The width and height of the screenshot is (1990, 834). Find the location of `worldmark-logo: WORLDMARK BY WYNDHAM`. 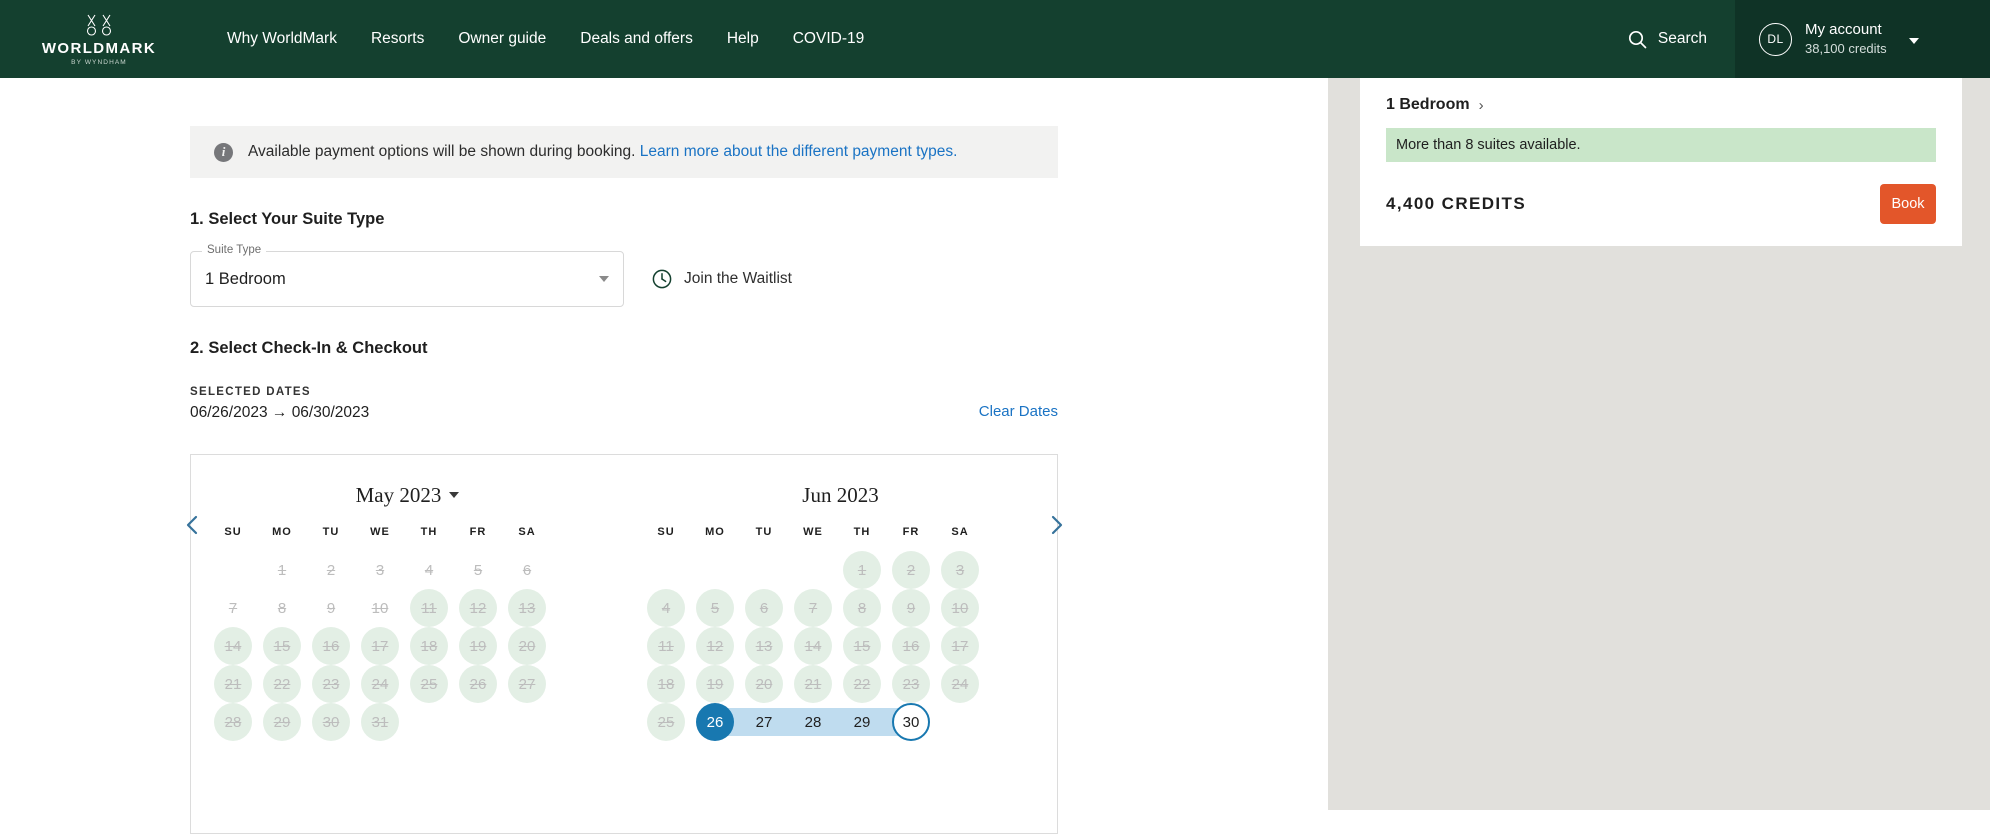

worldmark-logo: WORLDMARK BY WYNDHAM is located at coordinates (90, 39).